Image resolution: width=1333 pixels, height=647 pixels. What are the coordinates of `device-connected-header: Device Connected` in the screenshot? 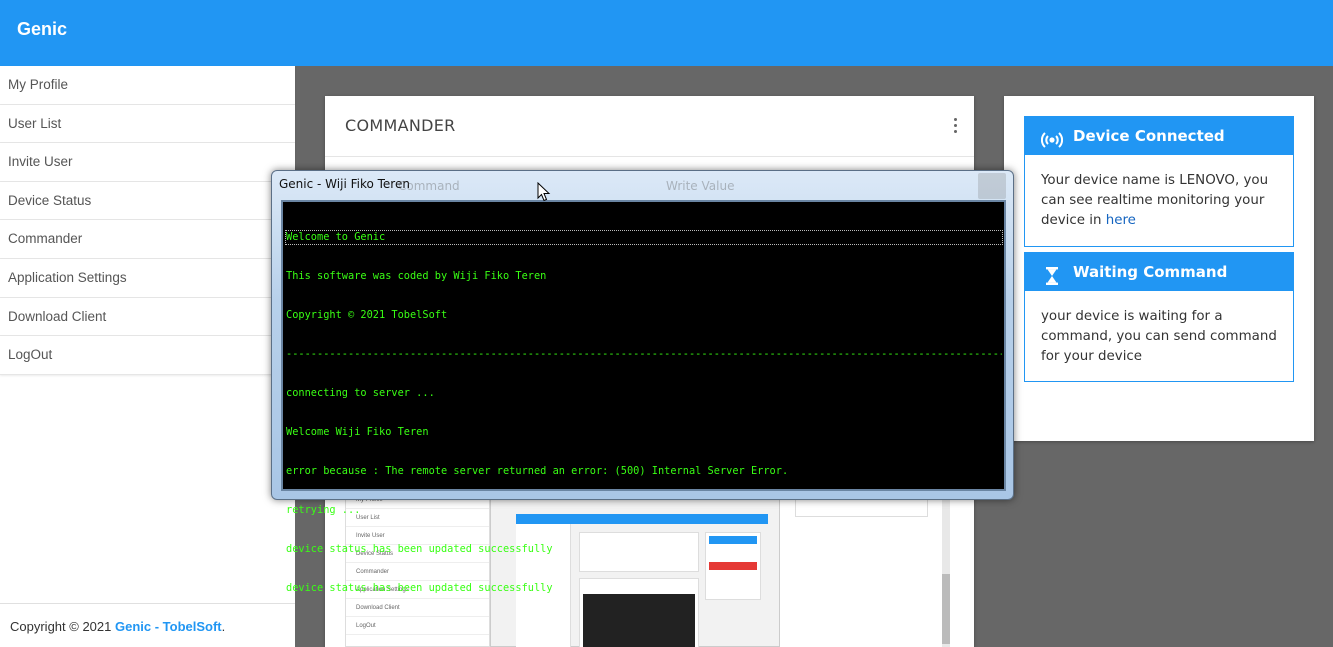 It's located at (1159, 136).